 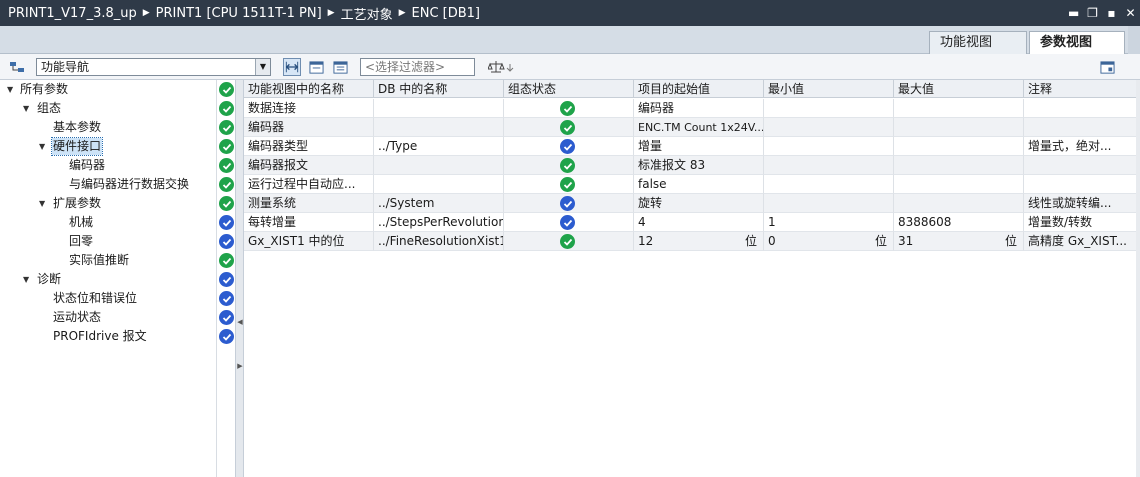 What do you see at coordinates (240, 278) in the screenshot?
I see `panel-splitter: ◀ ▶` at bounding box center [240, 278].